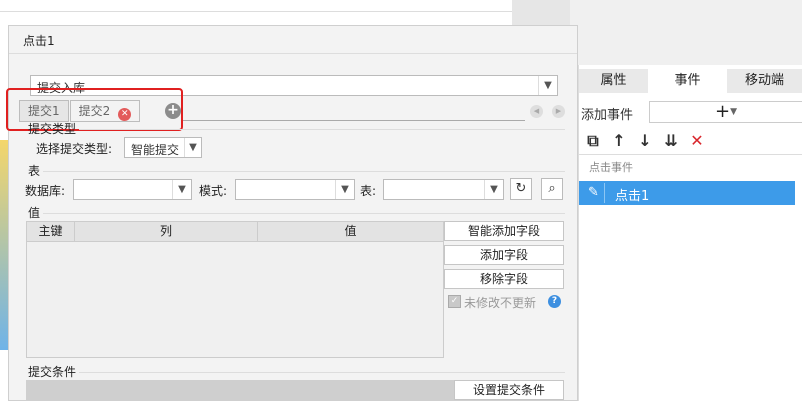 Image resolution: width=802 pixels, height=401 pixels. I want to click on event-item: ✎ 点击1, so click(687, 193).